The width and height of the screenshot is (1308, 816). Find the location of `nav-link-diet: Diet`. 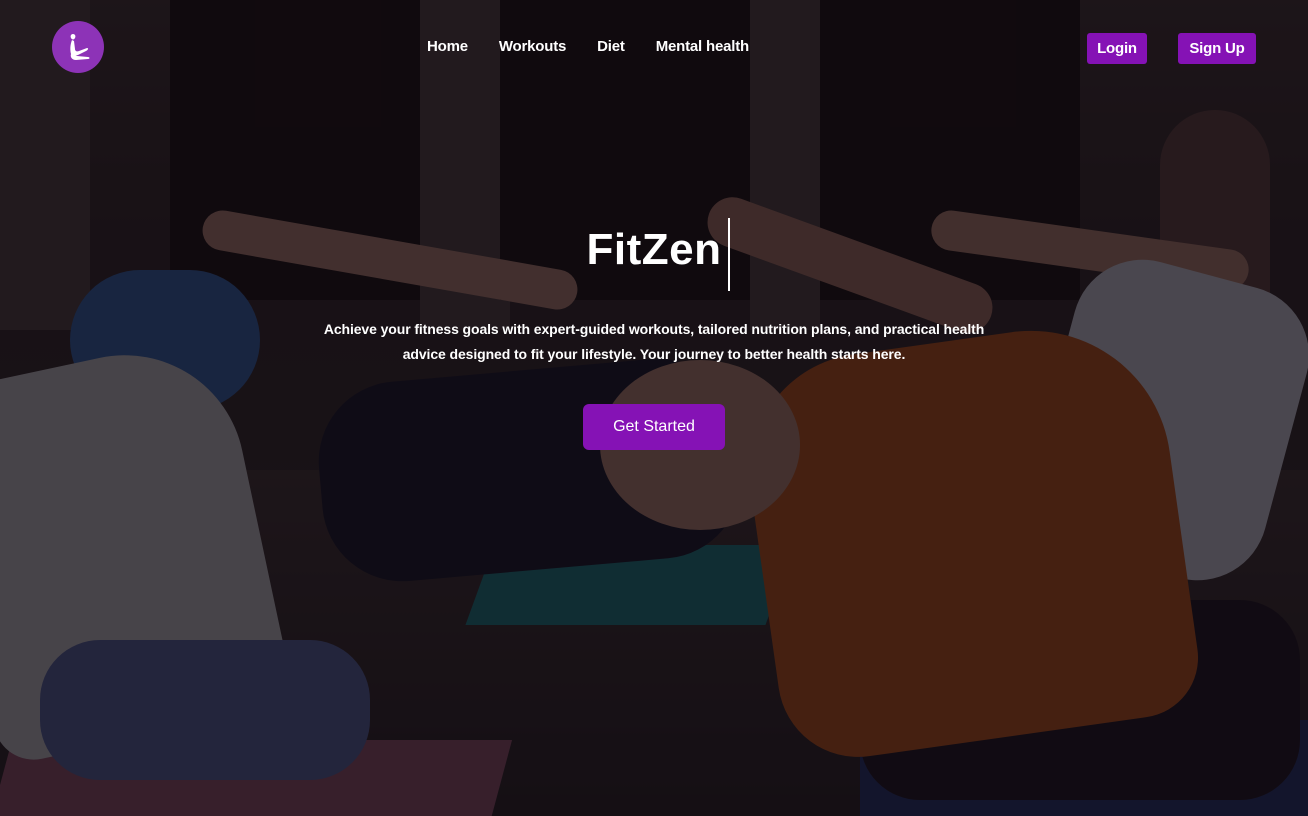

nav-link-diet: Diet is located at coordinates (611, 46).